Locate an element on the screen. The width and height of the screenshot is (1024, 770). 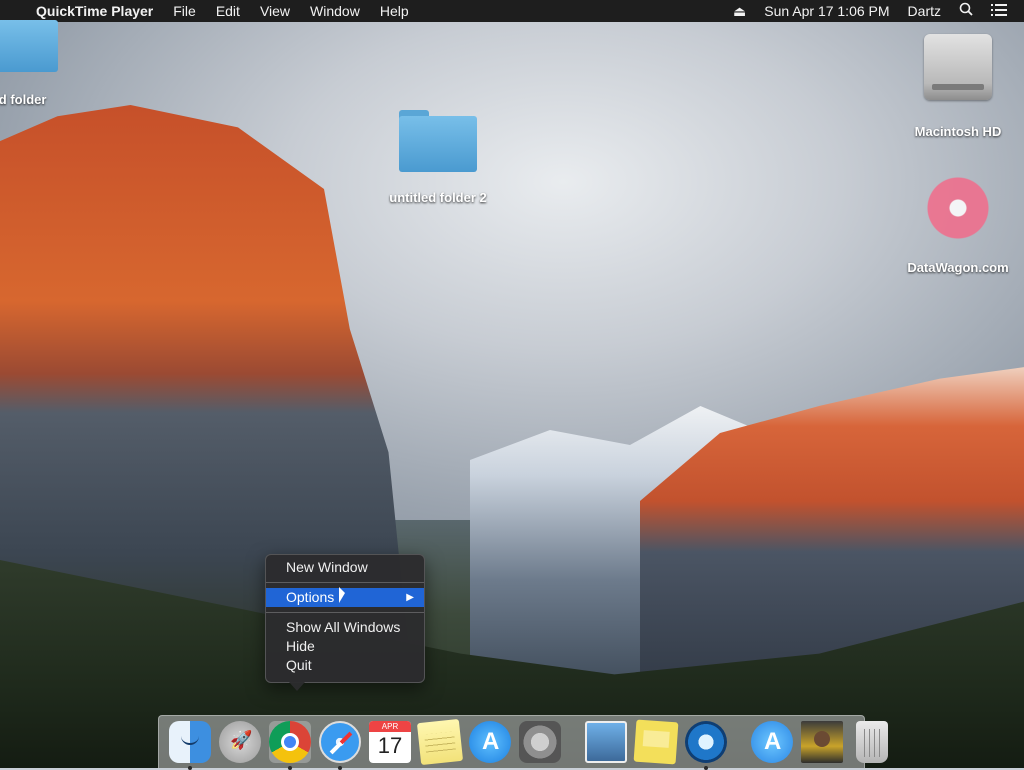
dock-finder is located at coordinates (190, 745).